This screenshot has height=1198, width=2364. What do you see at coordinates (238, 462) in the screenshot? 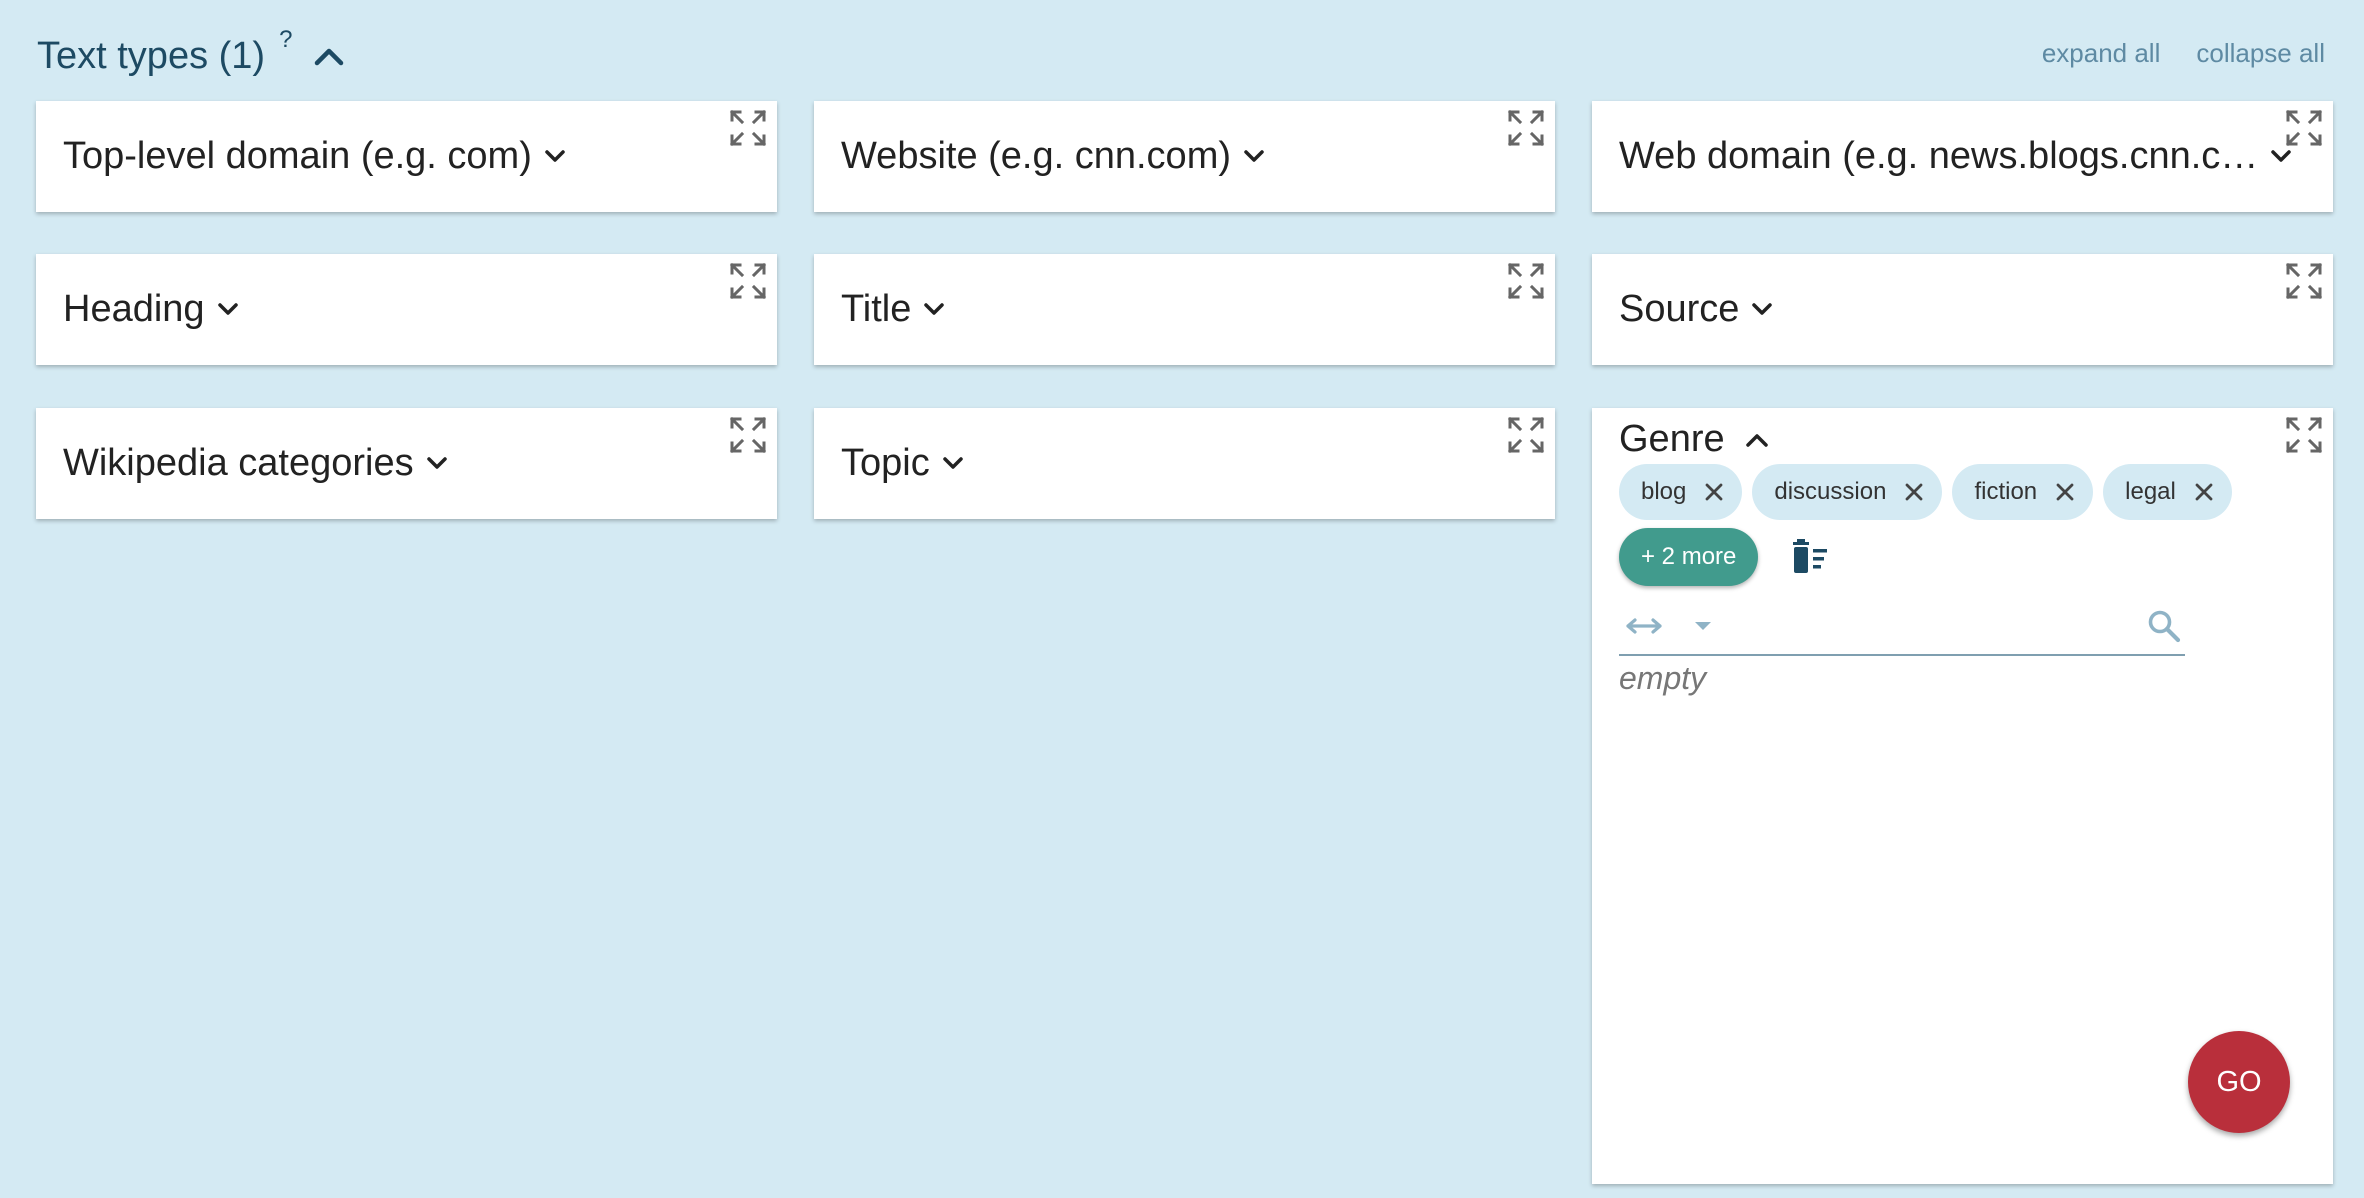
I see `card-title: Wikipedia categories` at bounding box center [238, 462].